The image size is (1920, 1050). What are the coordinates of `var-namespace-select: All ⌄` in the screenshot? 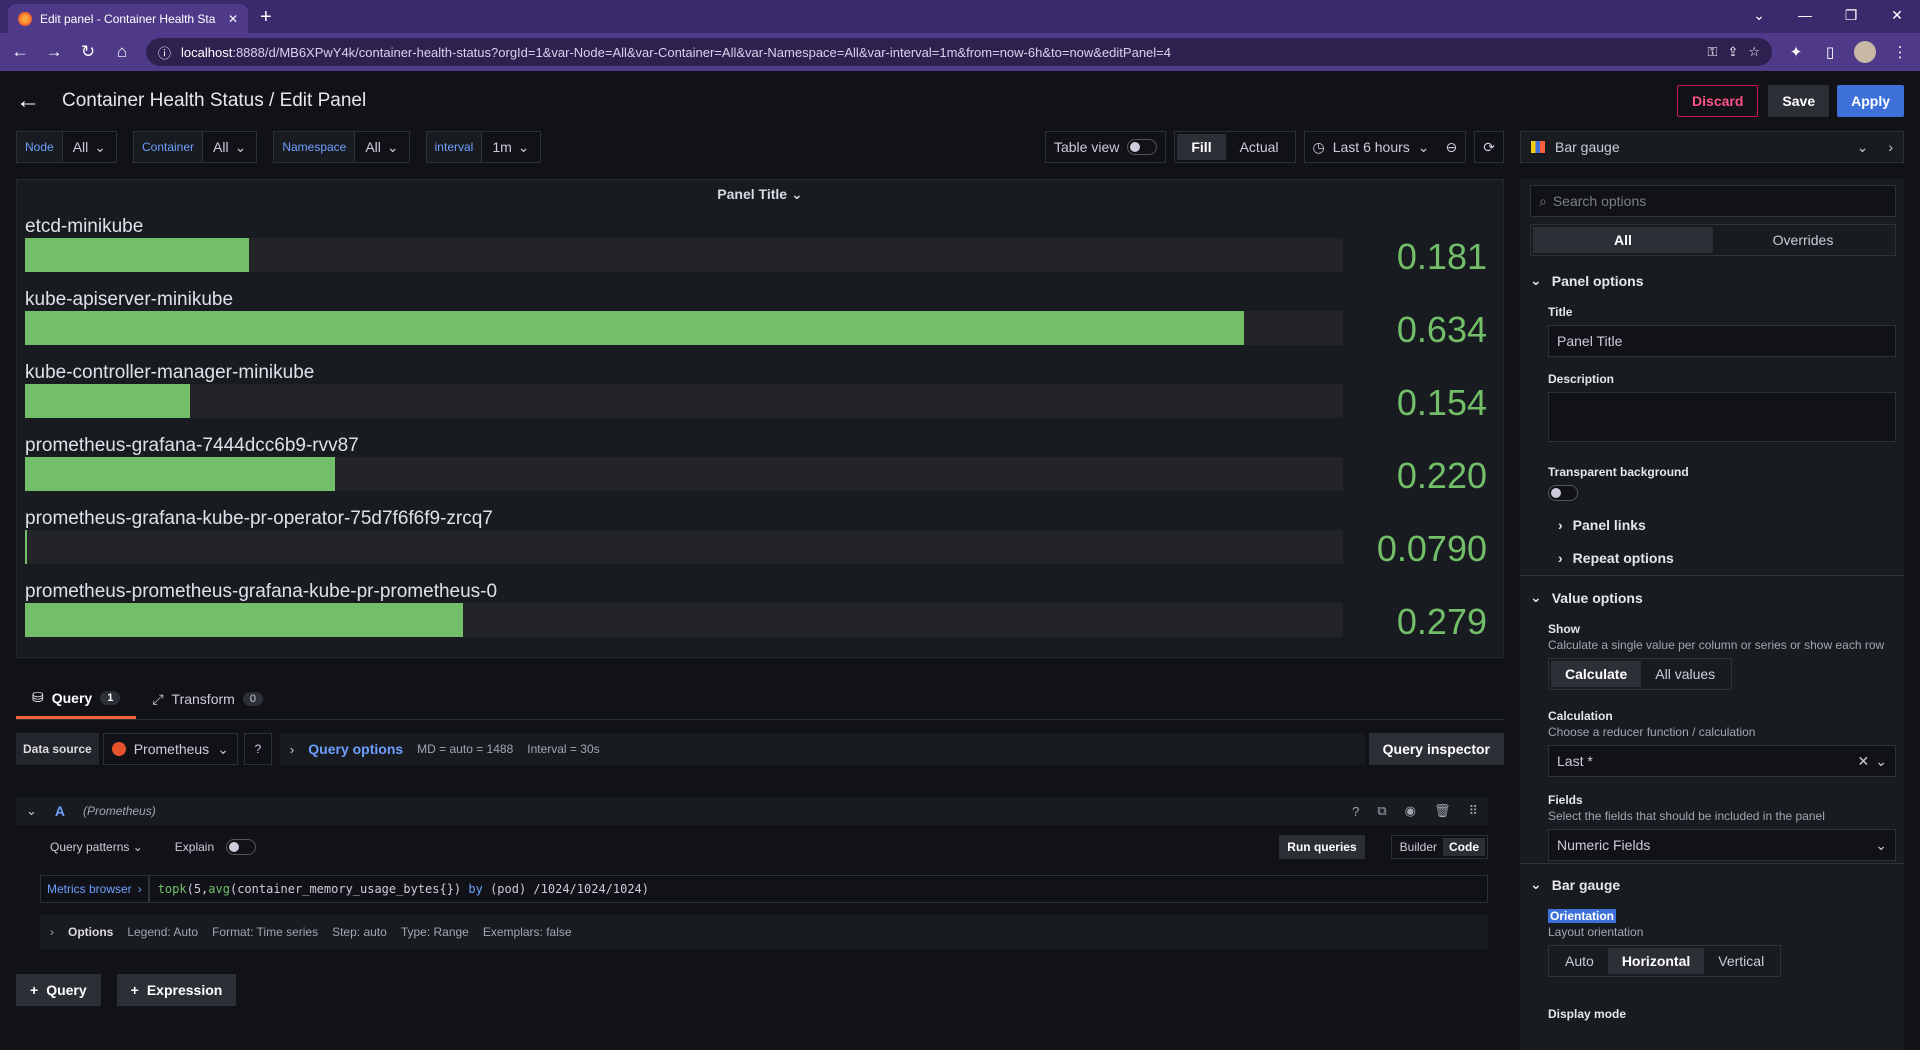 It's located at (382, 147).